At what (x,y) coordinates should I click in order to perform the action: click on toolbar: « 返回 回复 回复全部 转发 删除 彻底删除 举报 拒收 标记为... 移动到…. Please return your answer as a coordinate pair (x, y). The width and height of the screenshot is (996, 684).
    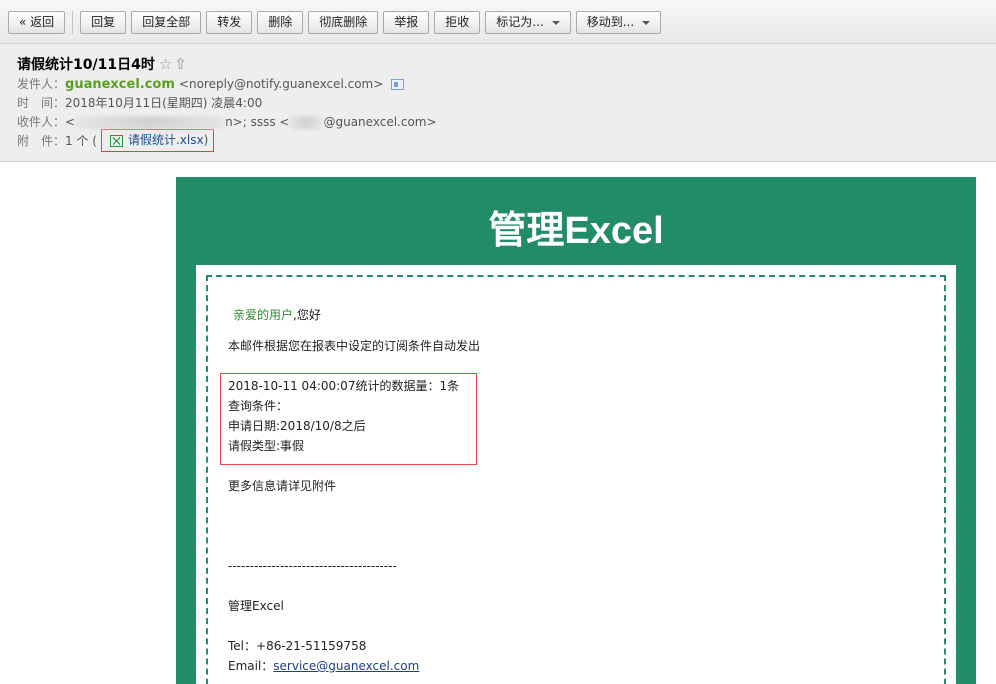
    Looking at the image, I should click on (498, 22).